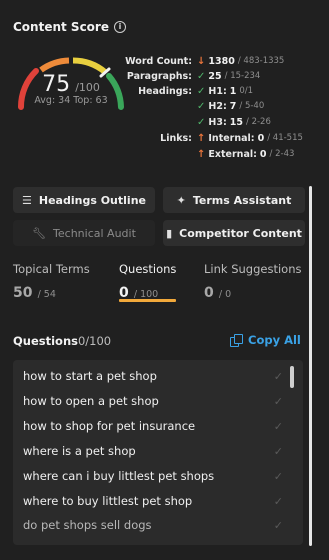 Image resolution: width=329 pixels, height=560 pixels. What do you see at coordinates (231, 138) in the screenshot?
I see `internal-label: Internal:` at bounding box center [231, 138].